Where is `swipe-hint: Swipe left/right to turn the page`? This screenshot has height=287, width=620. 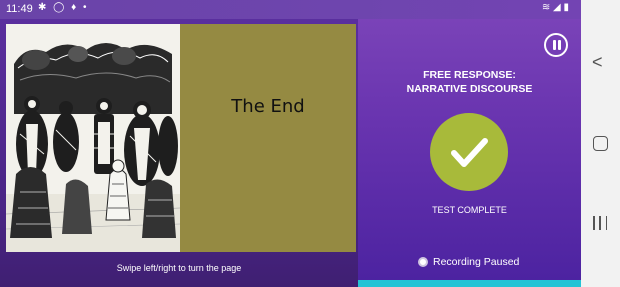
swipe-hint: Swipe left/right to turn the page is located at coordinates (179, 268).